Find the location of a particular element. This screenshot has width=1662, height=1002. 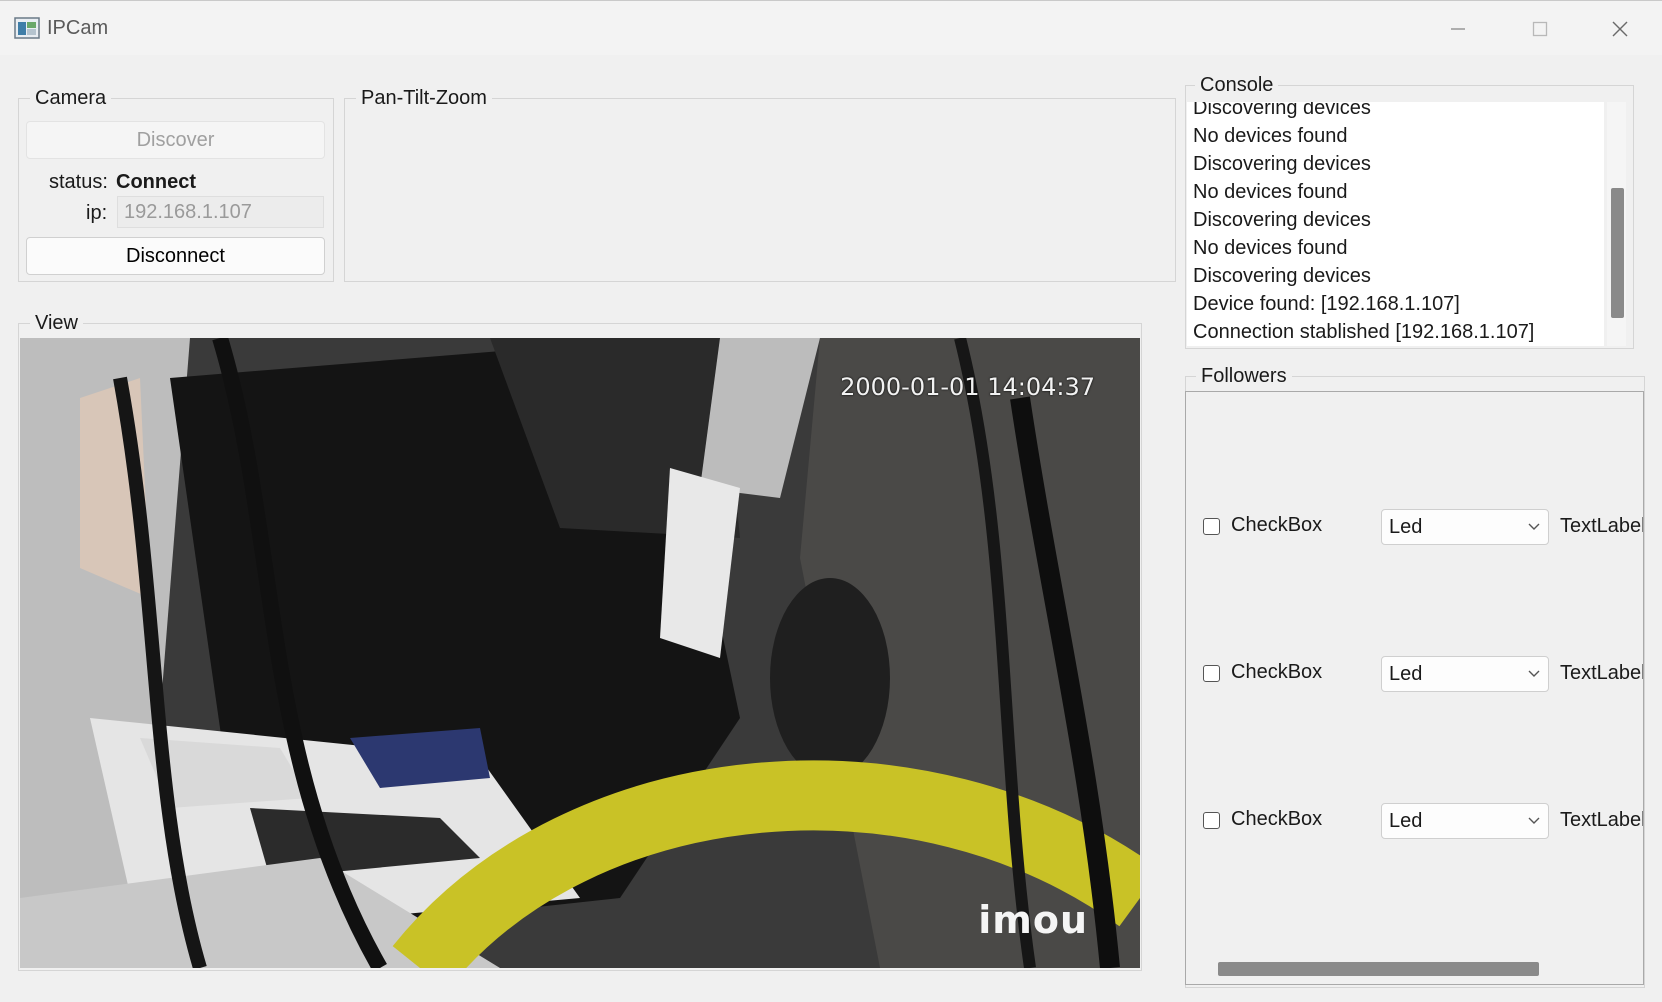

close-icon is located at coordinates (1620, 29).